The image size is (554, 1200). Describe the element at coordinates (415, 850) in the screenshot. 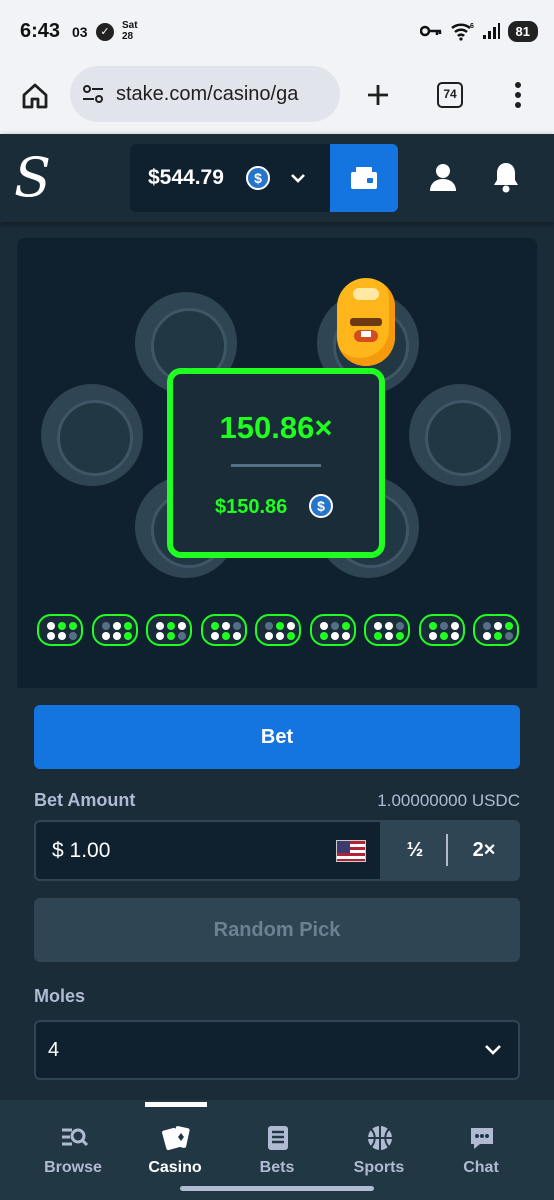

I see `half-bet-button: ½` at that location.